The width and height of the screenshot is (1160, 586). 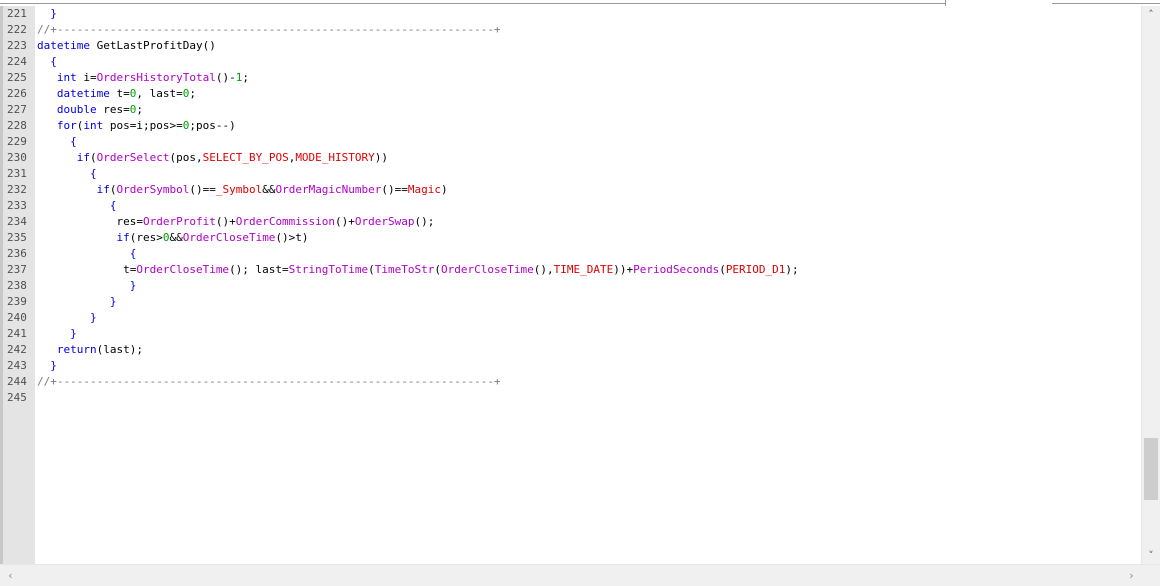 What do you see at coordinates (239, 189) in the screenshot?
I see `code-token: _Symbol` at bounding box center [239, 189].